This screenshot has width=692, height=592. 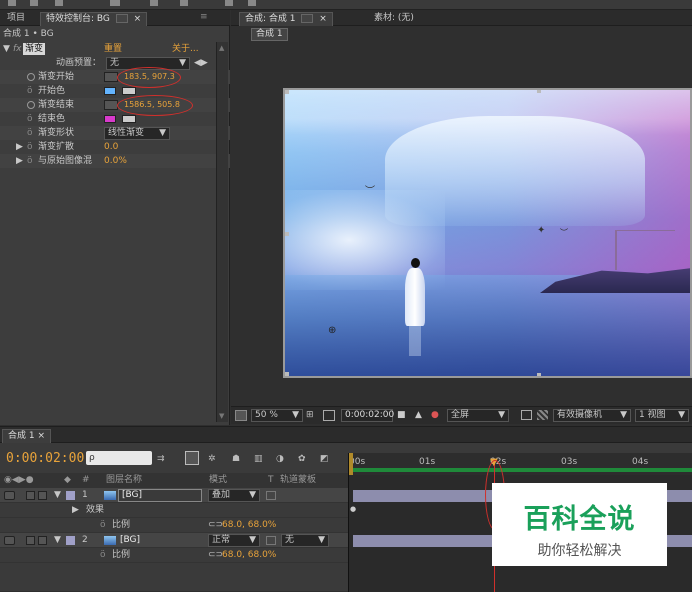 What do you see at coordinates (435, 415) in the screenshot?
I see `color-channel-icon: ●` at bounding box center [435, 415].